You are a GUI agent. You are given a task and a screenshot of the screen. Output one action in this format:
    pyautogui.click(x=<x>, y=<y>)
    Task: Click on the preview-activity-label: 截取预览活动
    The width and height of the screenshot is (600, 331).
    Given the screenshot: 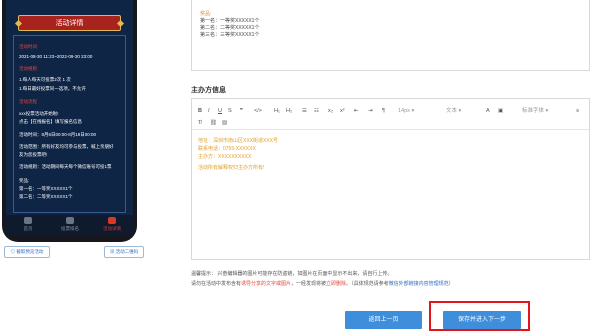 What is the action you would take?
    pyautogui.click(x=30, y=251)
    